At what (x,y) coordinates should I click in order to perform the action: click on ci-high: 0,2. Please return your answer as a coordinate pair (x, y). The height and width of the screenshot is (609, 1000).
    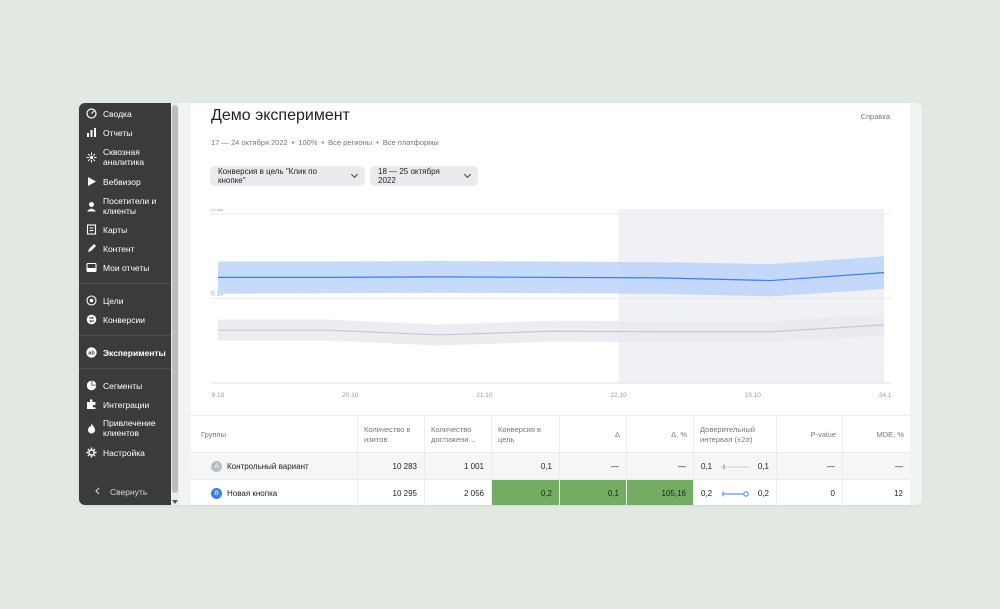
    Looking at the image, I should click on (763, 493).